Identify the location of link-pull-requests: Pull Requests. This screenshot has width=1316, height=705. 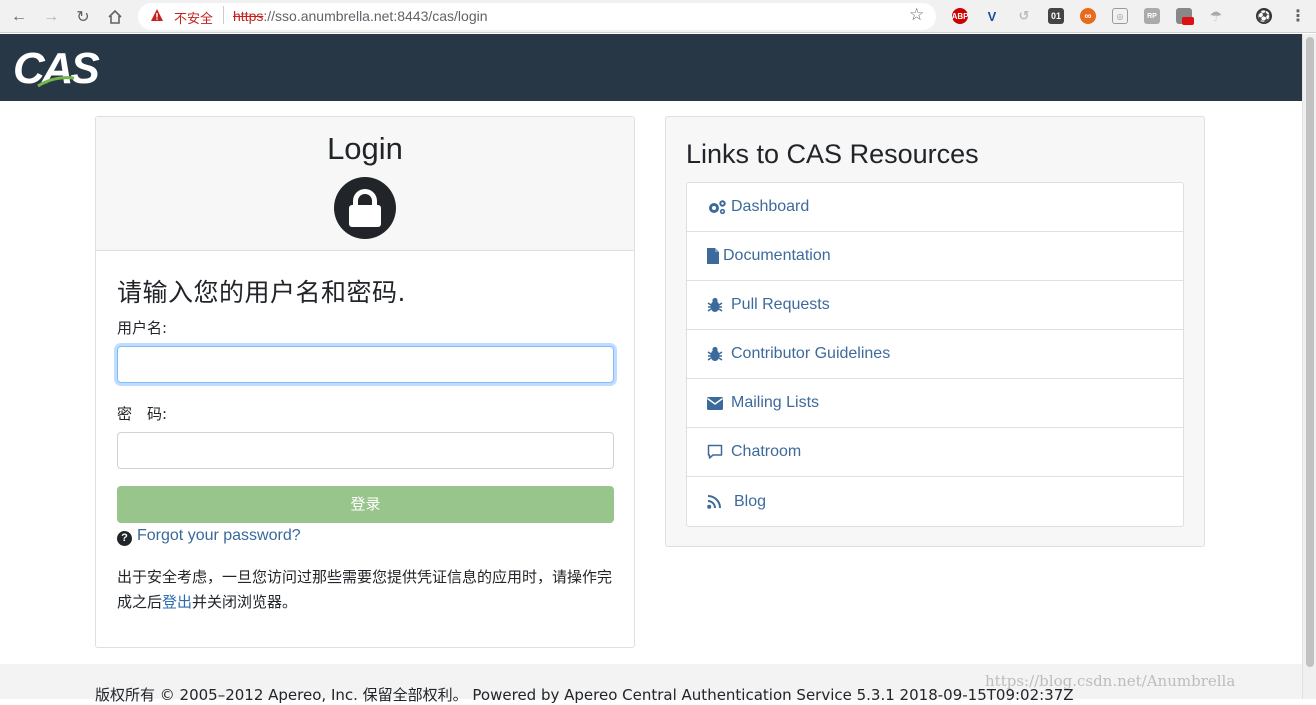
(935, 305).